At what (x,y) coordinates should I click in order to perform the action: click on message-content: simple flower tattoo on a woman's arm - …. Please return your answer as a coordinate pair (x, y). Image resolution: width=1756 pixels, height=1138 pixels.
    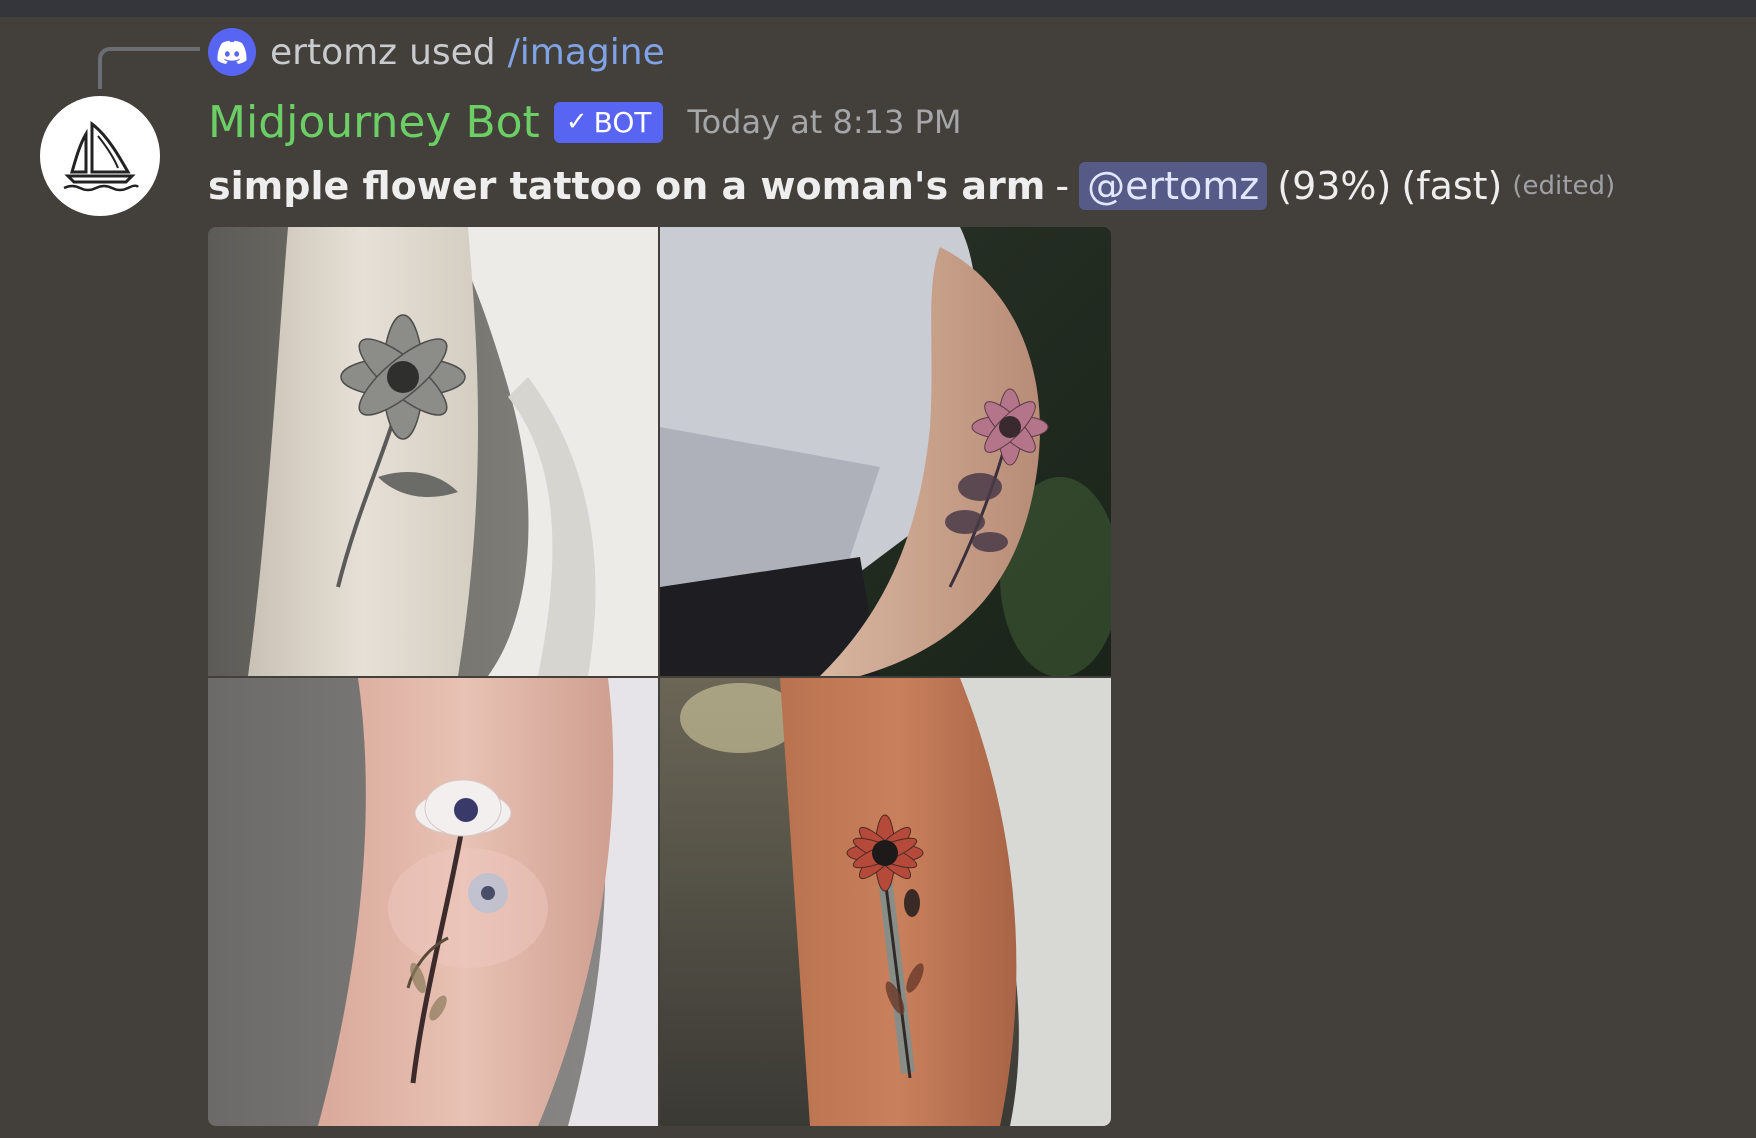
    Looking at the image, I should click on (911, 186).